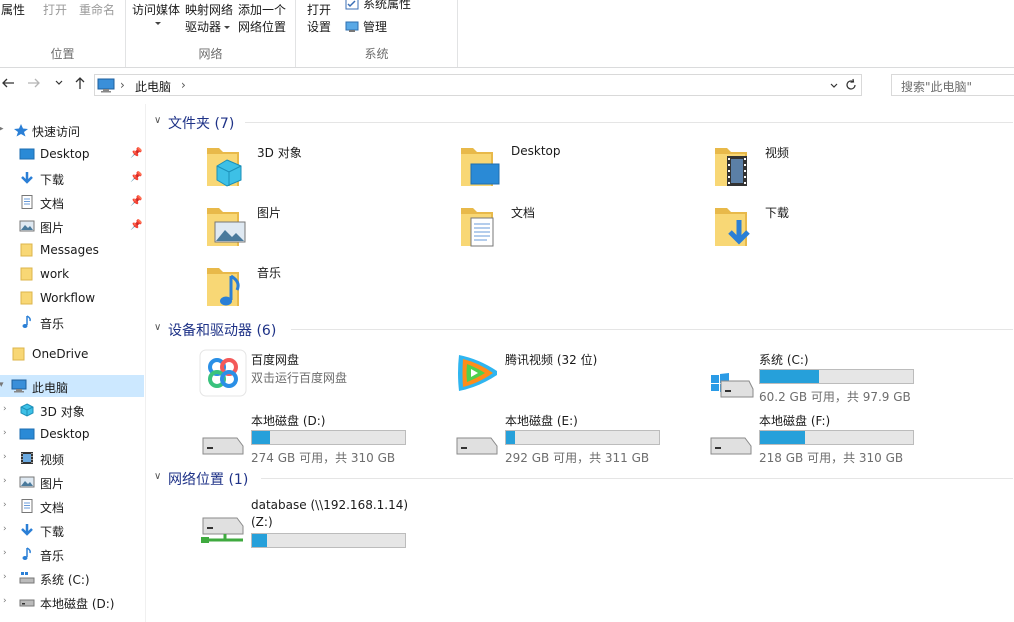  I want to click on drive-tile-e: 本地磁盘 (E:) 292 GB 可用，共 311 GB, so click(573, 438).